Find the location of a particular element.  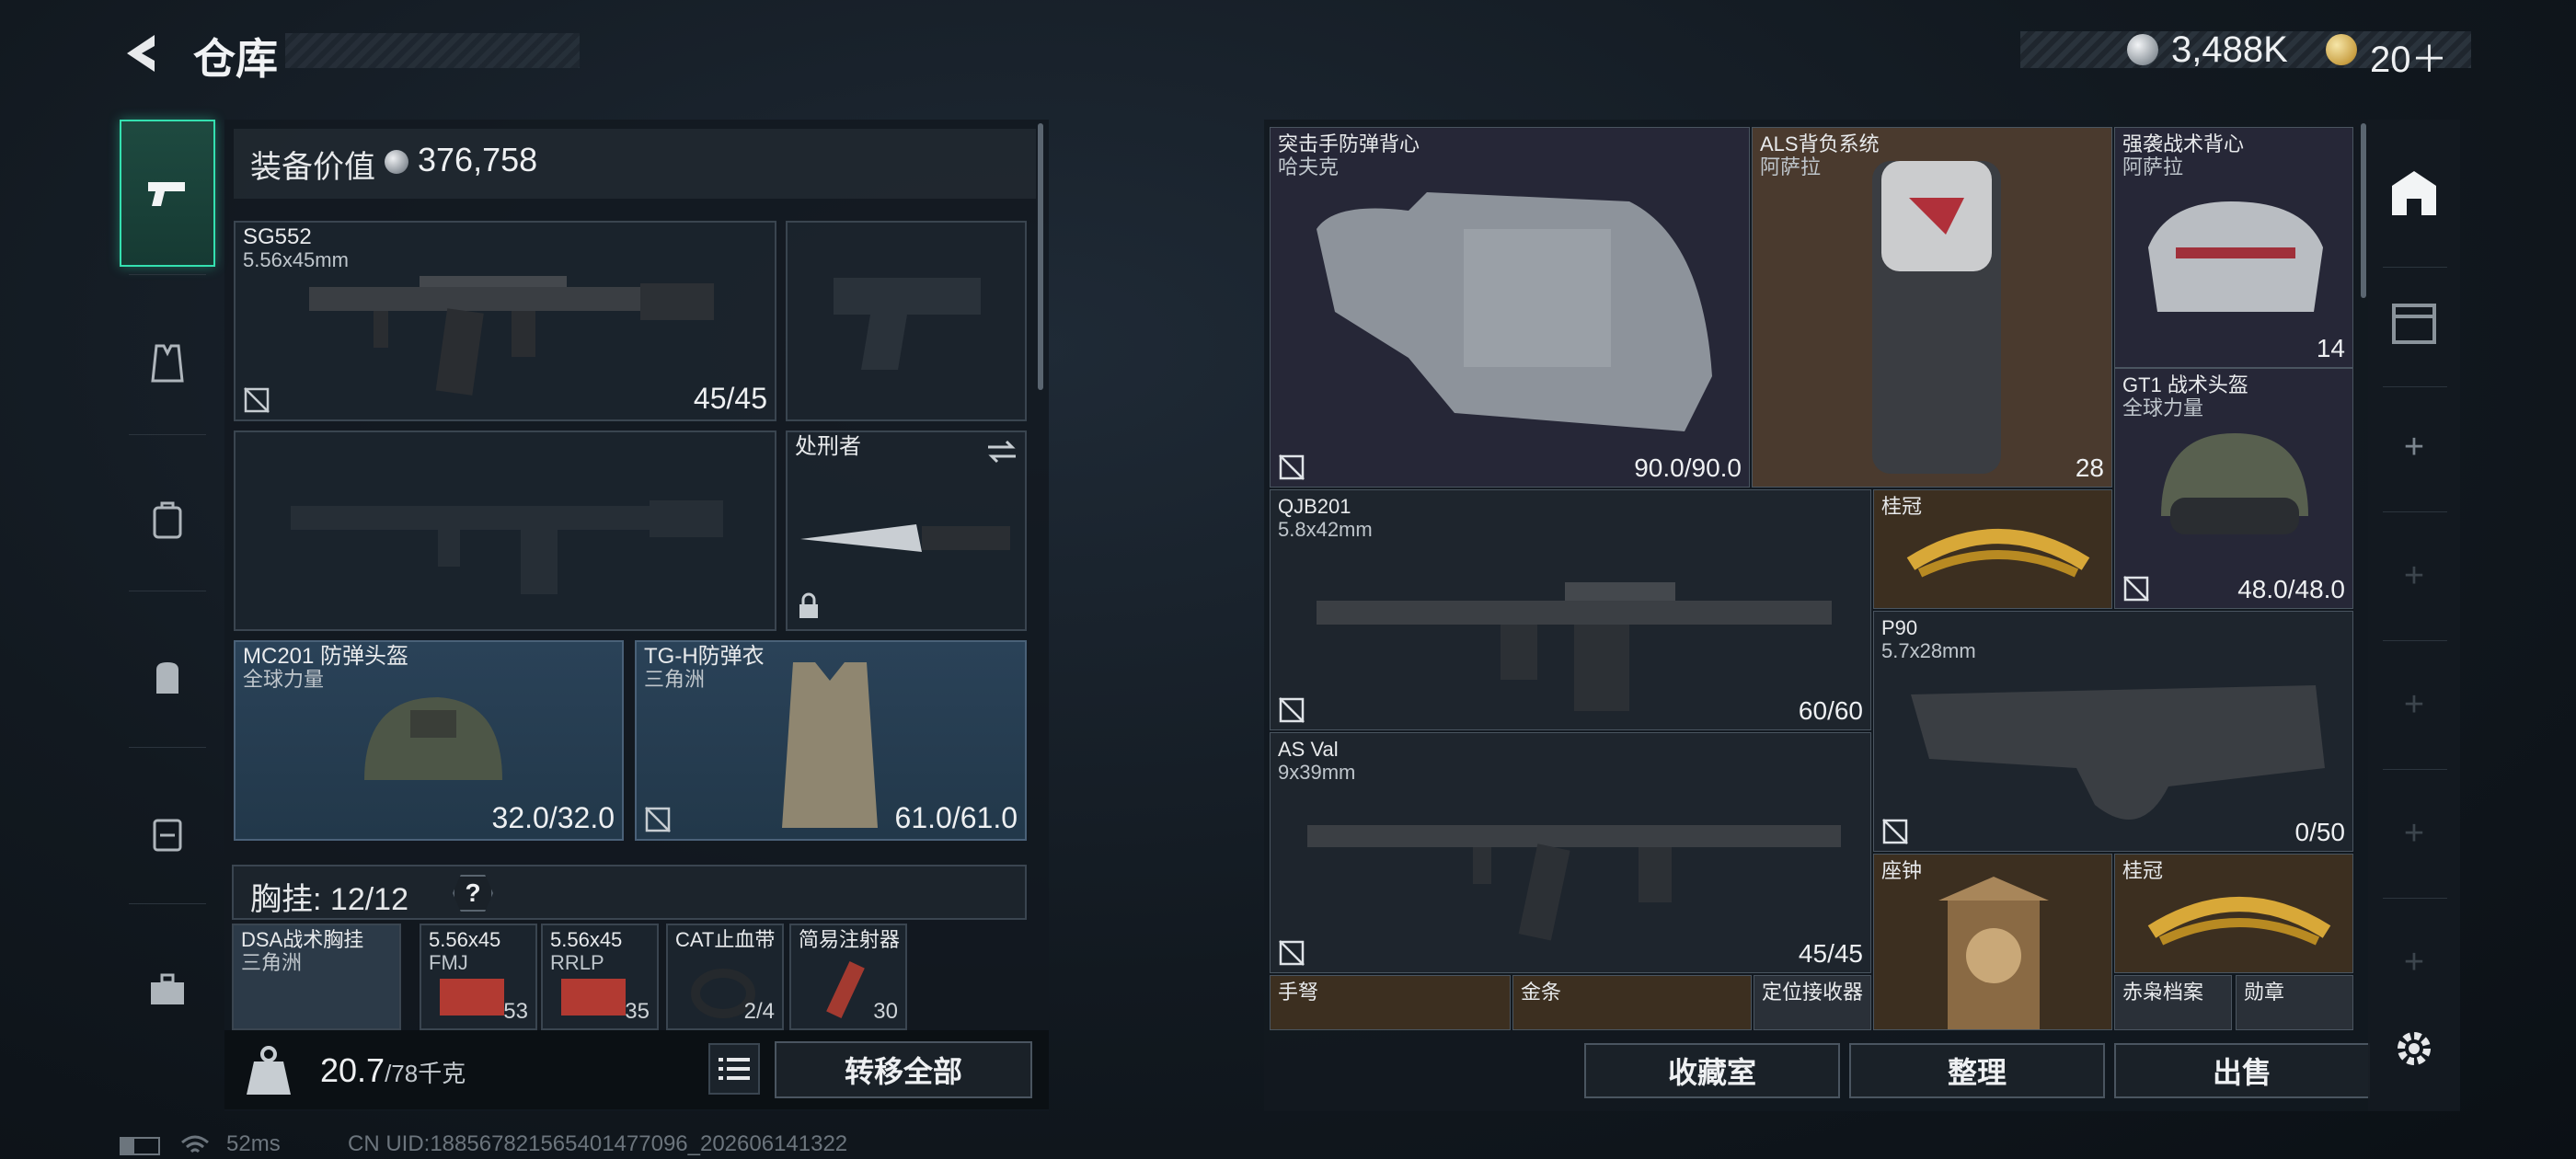

duffel-bag-icon is located at coordinates (2235, 256).